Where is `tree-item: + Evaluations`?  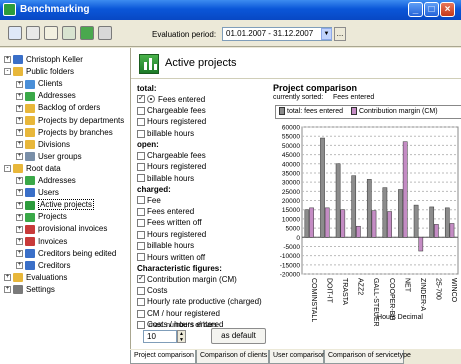 tree-item: + Evaluations is located at coordinates (35, 278).